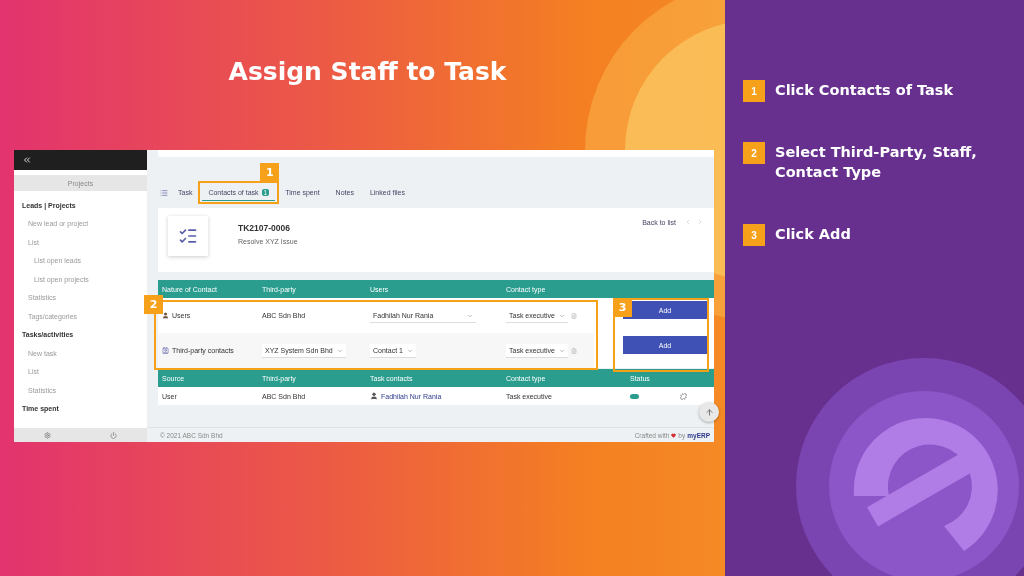 Image resolution: width=1024 pixels, height=576 pixels. Describe the element at coordinates (700, 222) in the screenshot. I see `next-icon` at that location.